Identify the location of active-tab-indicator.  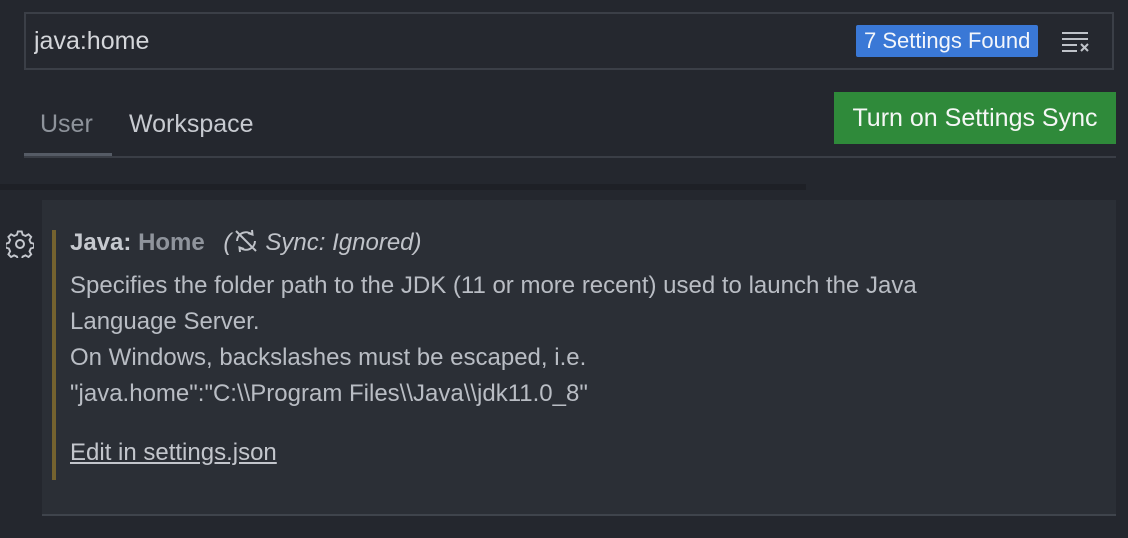
(68, 154).